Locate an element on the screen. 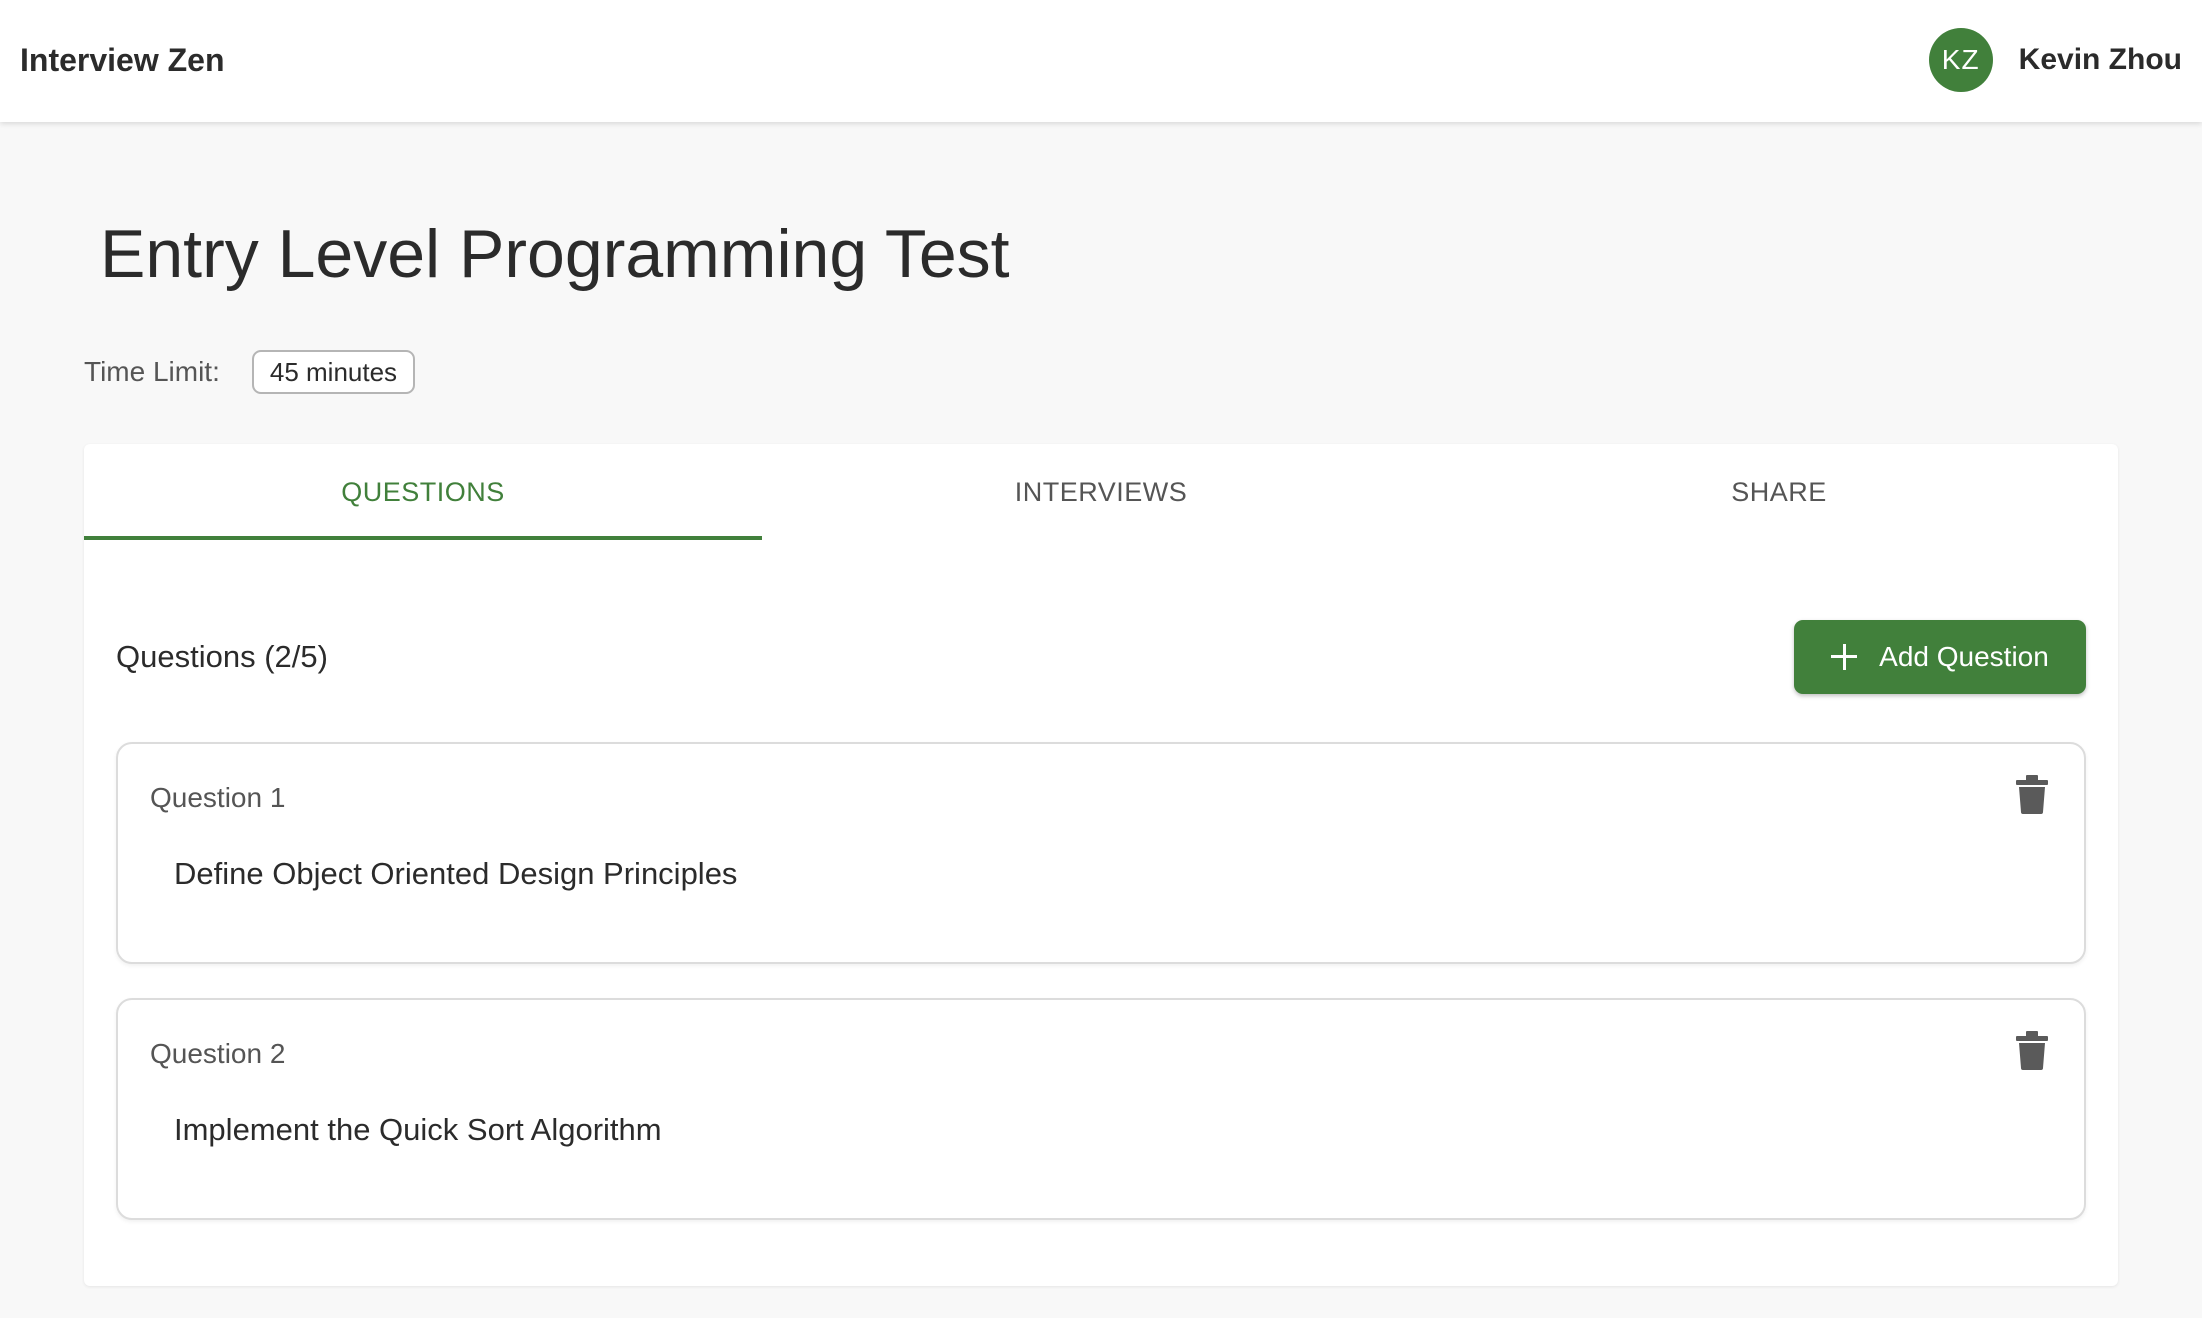 The image size is (2202, 1318). tab-bar: QUESTIONS INTERVIEWS SHARE is located at coordinates (1101, 492).